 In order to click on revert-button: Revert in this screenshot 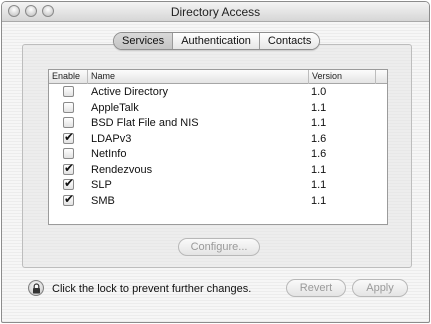, I will do `click(316, 288)`.